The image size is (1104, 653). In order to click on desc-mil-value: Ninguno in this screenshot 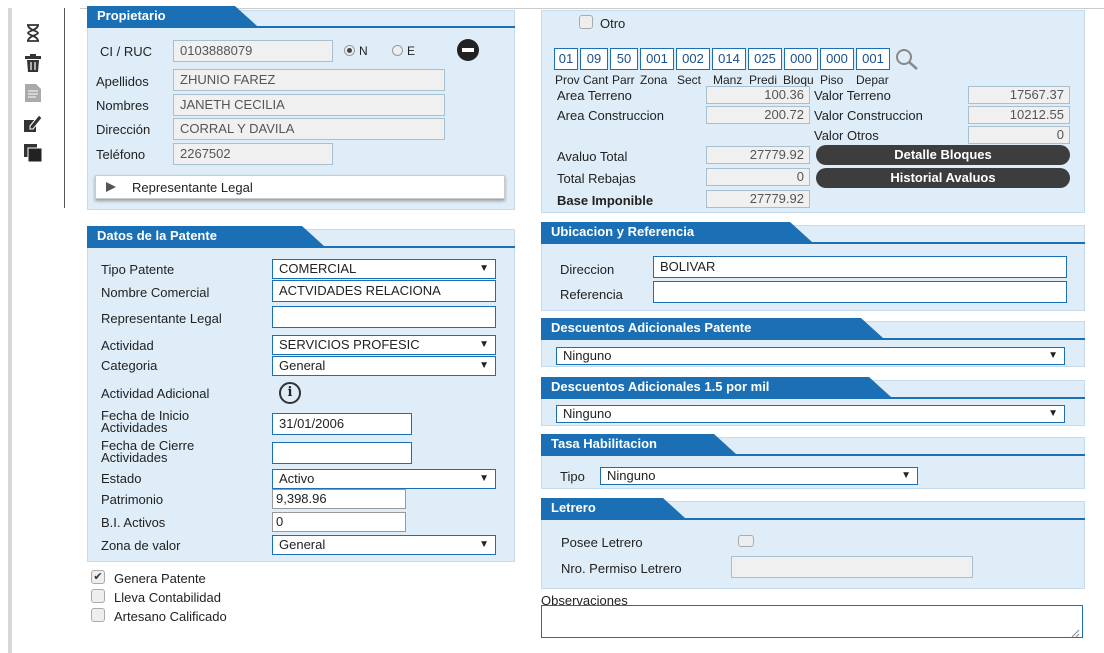, I will do `click(587, 413)`.